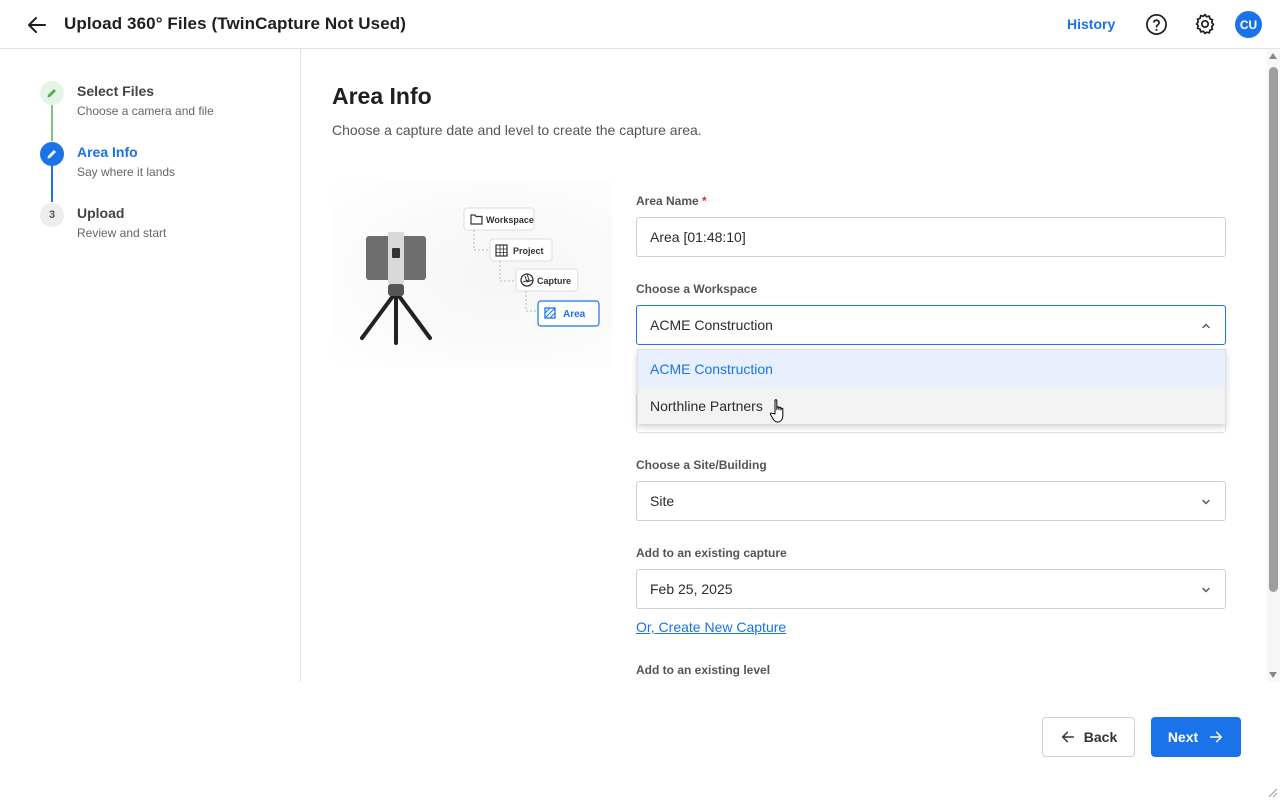 This screenshot has width=1280, height=800. I want to click on workspace-option: Northline Partners, so click(931, 405).